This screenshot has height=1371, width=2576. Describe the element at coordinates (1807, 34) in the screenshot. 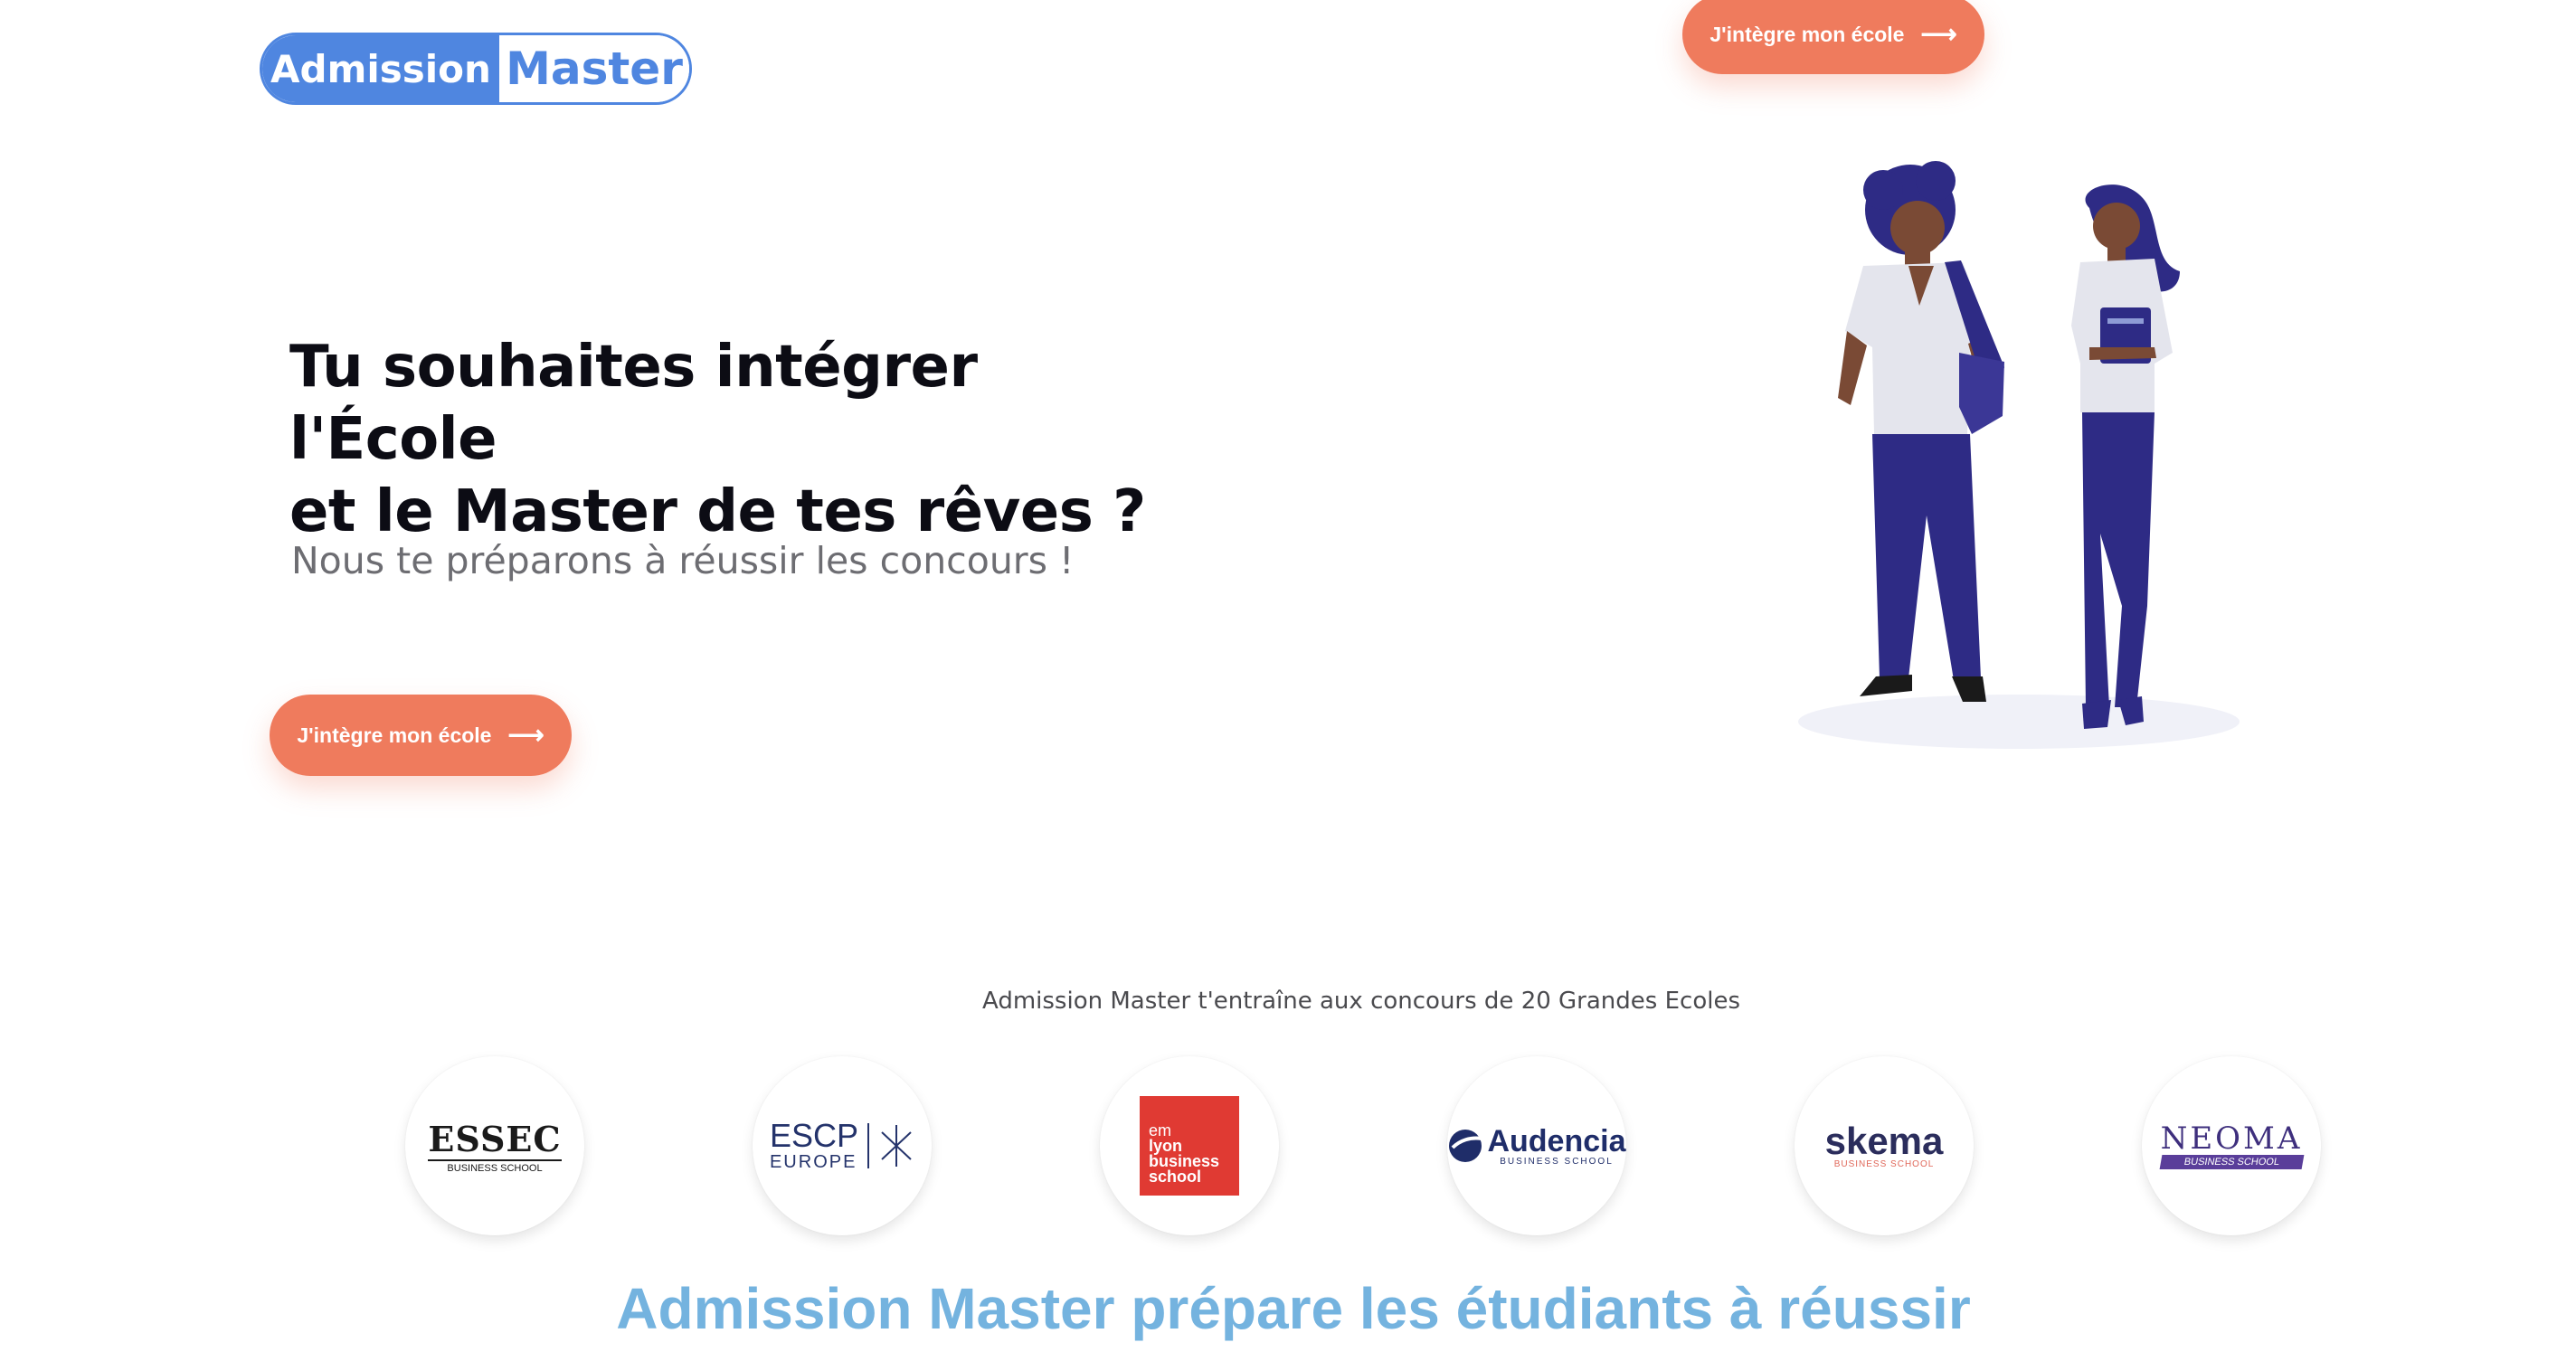

I see `header-cta-label: J'intègre mon école` at that location.